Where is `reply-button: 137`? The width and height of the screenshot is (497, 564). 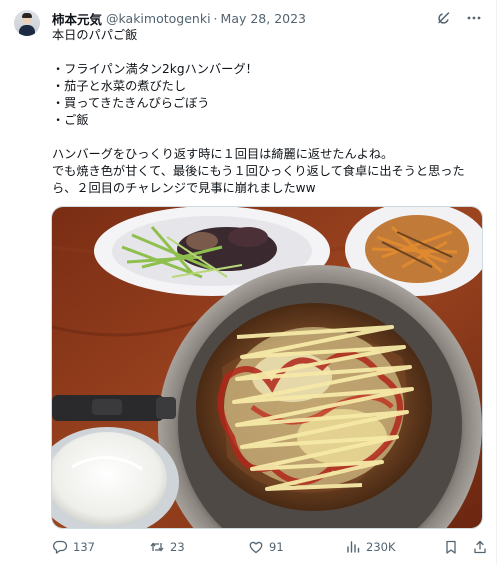 reply-button: 137 is located at coordinates (73, 547).